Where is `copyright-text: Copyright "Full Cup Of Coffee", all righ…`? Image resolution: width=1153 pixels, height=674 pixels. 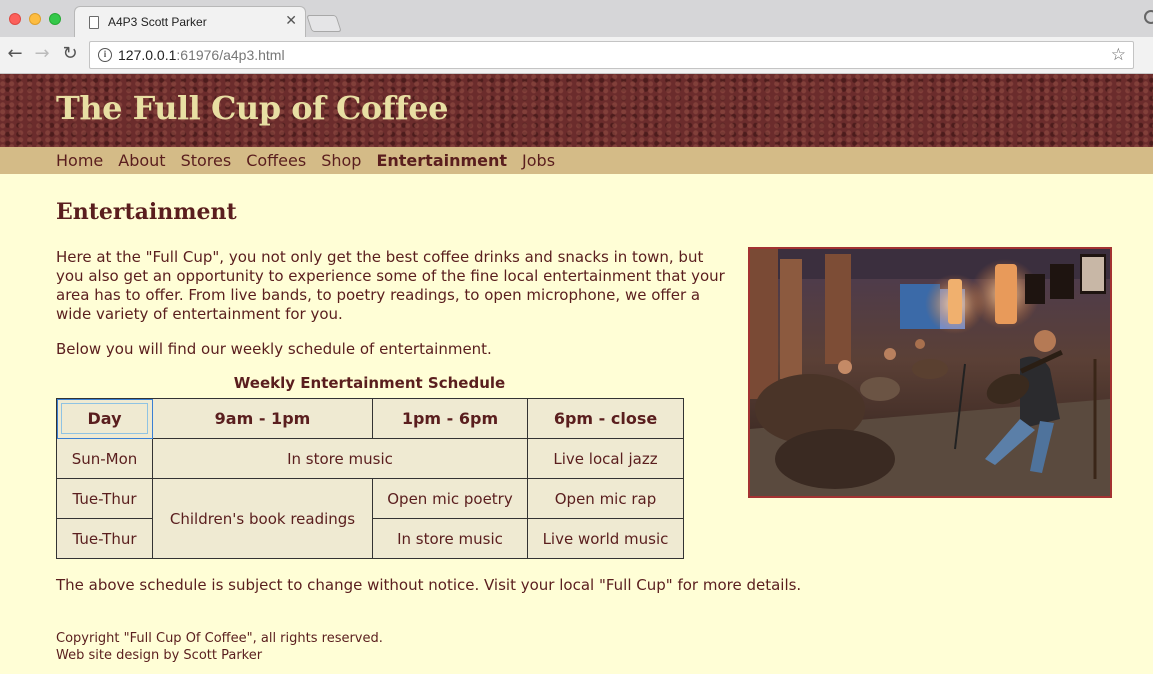 copyright-text: Copyright "Full Cup Of Coffee", all righ… is located at coordinates (219, 638).